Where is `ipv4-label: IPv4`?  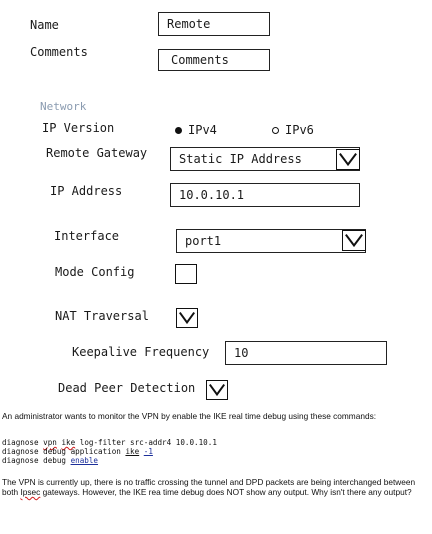 ipv4-label: IPv4 is located at coordinates (202, 130).